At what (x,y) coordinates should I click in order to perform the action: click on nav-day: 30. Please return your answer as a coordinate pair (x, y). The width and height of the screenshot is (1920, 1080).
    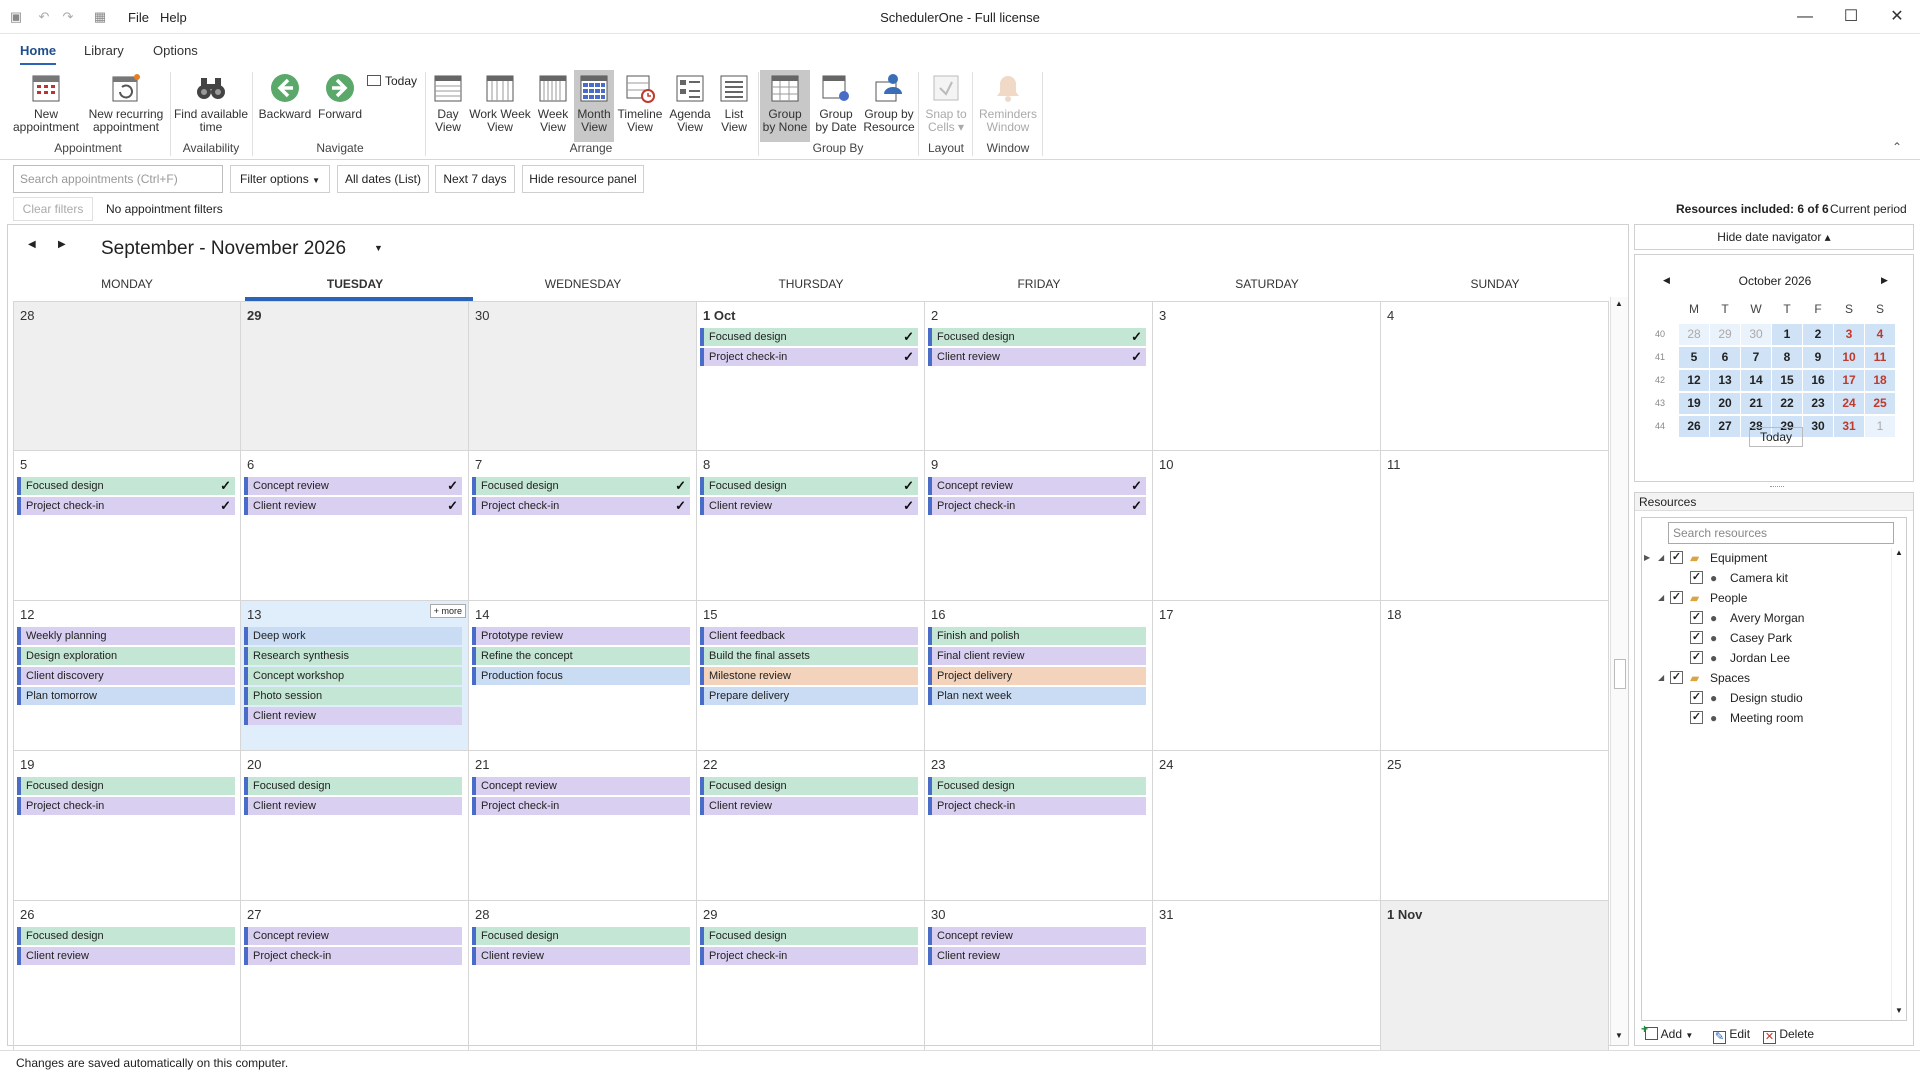
    Looking at the image, I should click on (1818, 426).